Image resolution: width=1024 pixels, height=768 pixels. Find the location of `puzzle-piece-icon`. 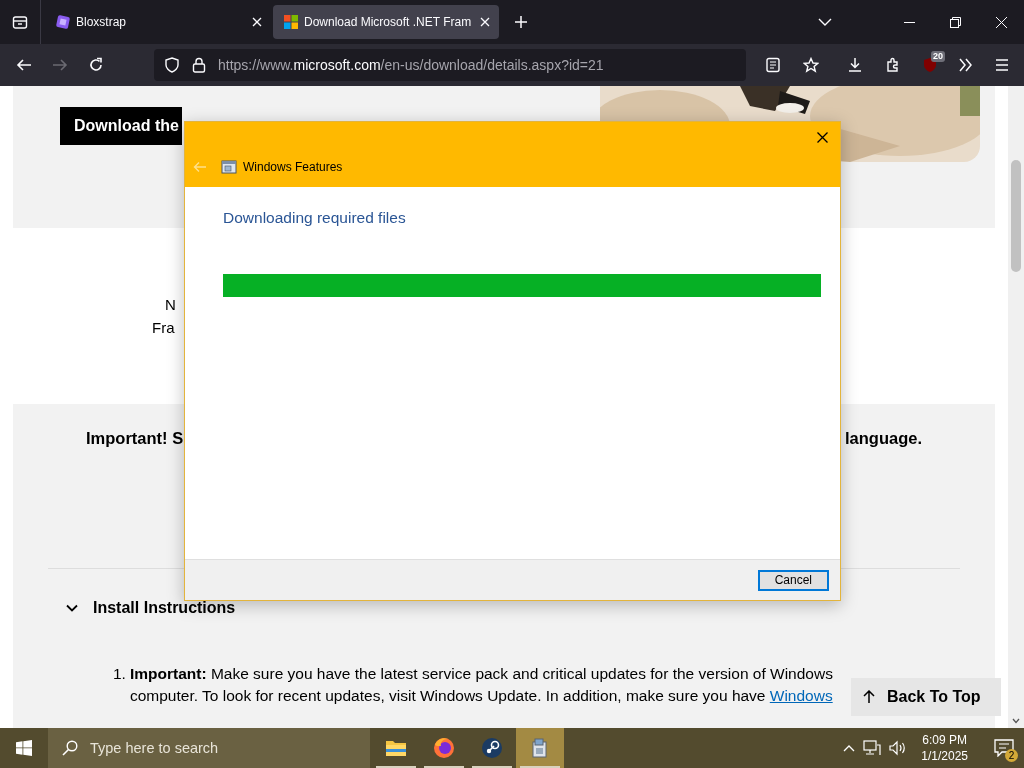

puzzle-piece-icon is located at coordinates (893, 65).